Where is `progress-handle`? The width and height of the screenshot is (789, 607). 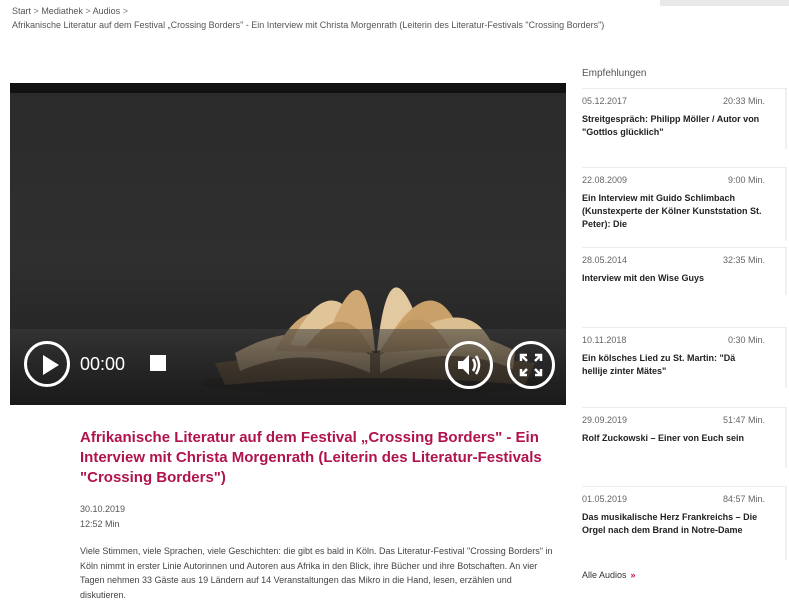 progress-handle is located at coordinates (158, 363).